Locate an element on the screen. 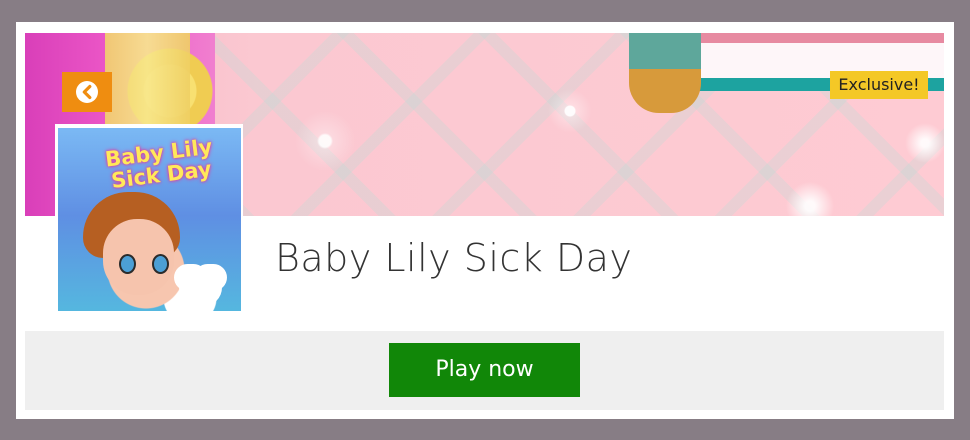 This screenshot has height=440, width=970. thumbnail-teddy-bear is located at coordinates (200, 287).